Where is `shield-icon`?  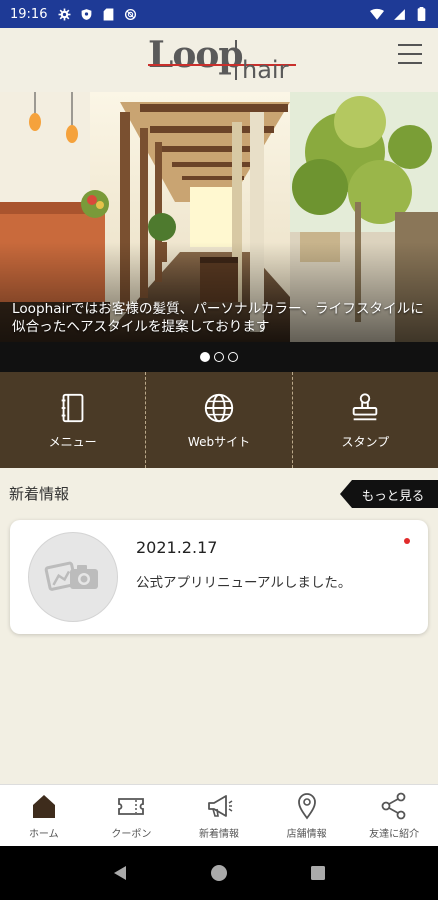 shield-icon is located at coordinates (86, 14).